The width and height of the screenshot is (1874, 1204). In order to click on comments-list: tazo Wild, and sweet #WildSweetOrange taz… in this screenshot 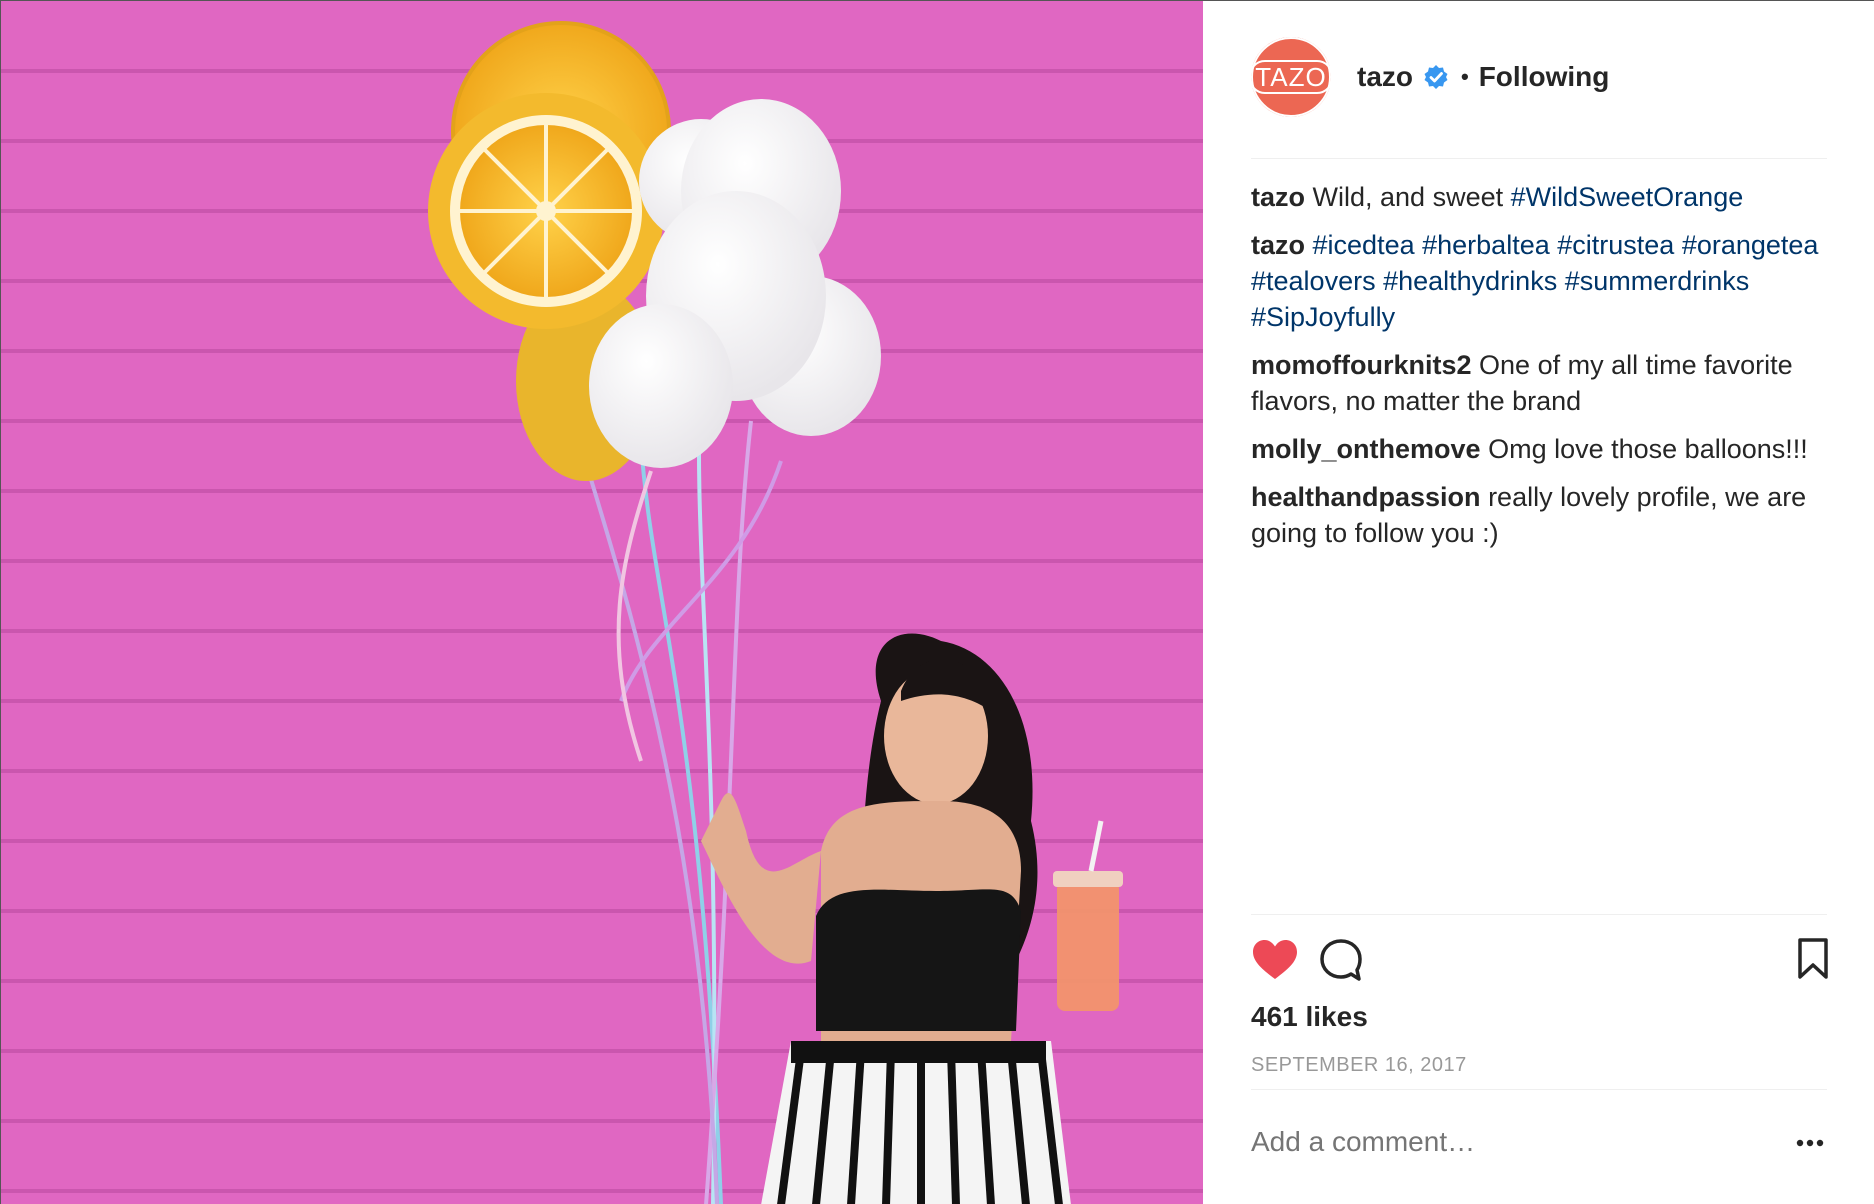, I will do `click(1541, 371)`.